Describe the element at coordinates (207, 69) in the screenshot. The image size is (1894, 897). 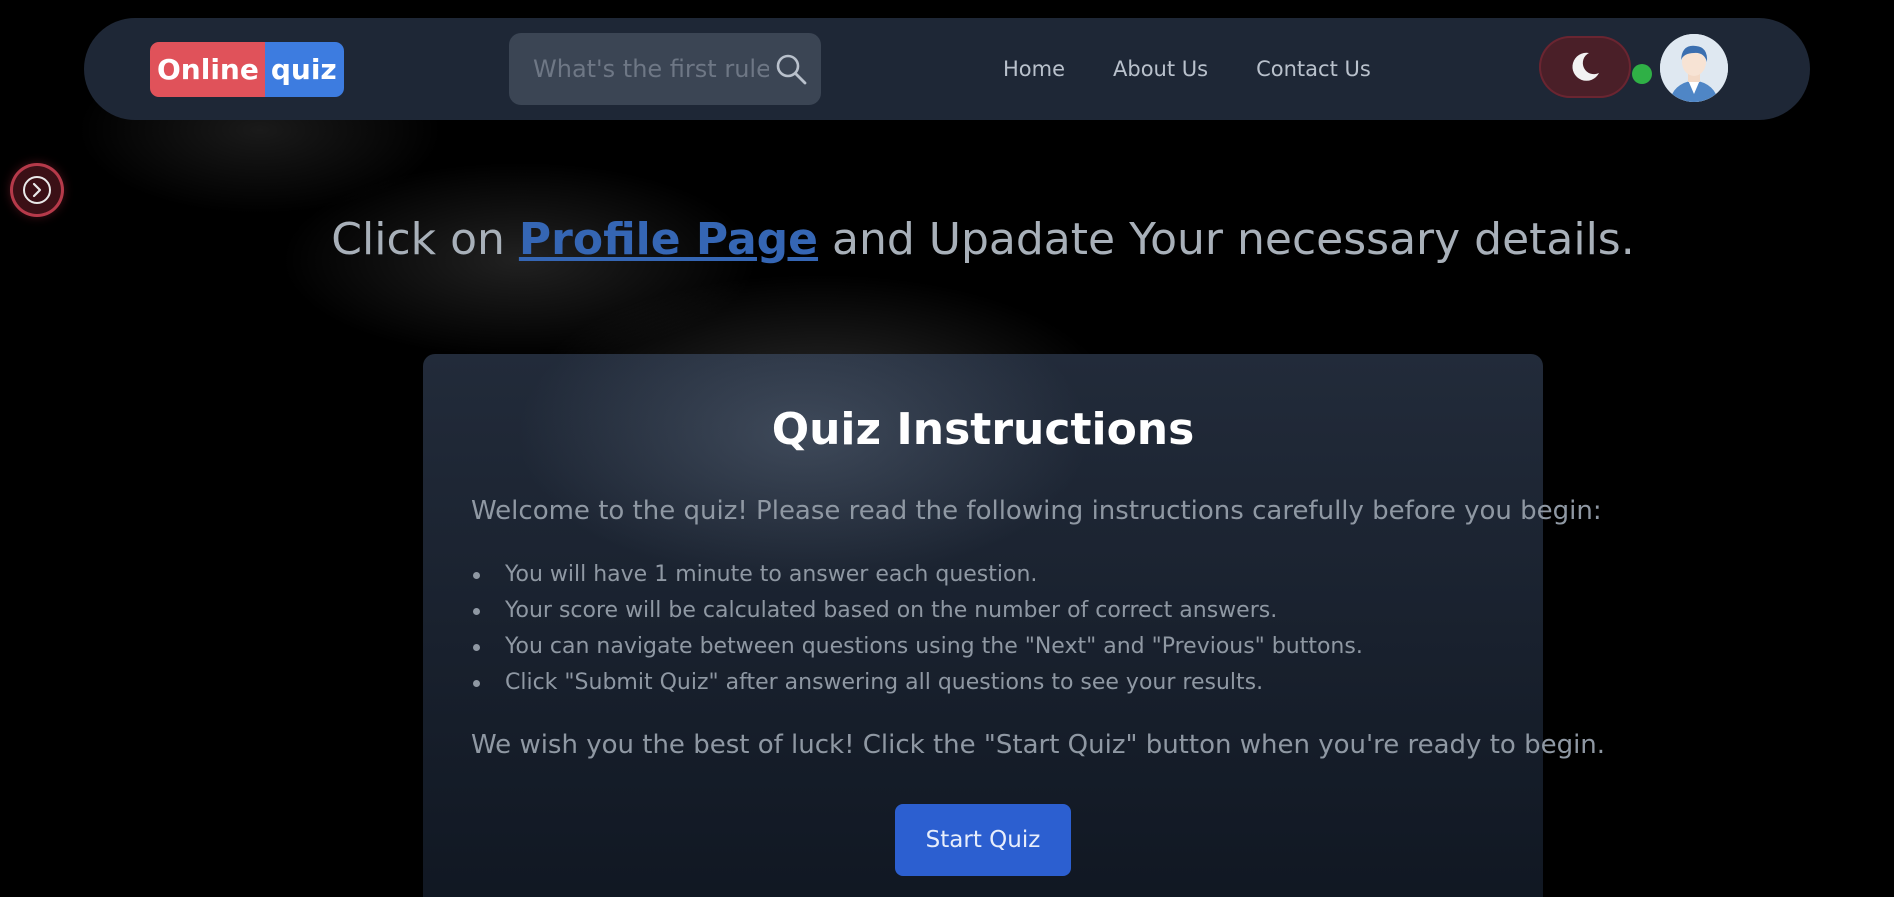
I see `logo-part-online: Online` at that location.